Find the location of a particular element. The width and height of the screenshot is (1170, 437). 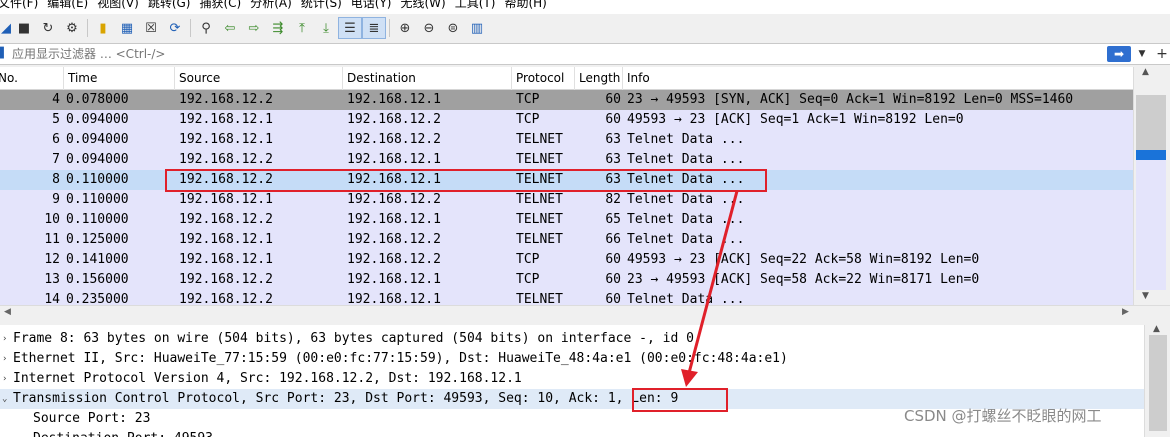

menu-capture: 捕获(C) is located at coordinates (224, 6).